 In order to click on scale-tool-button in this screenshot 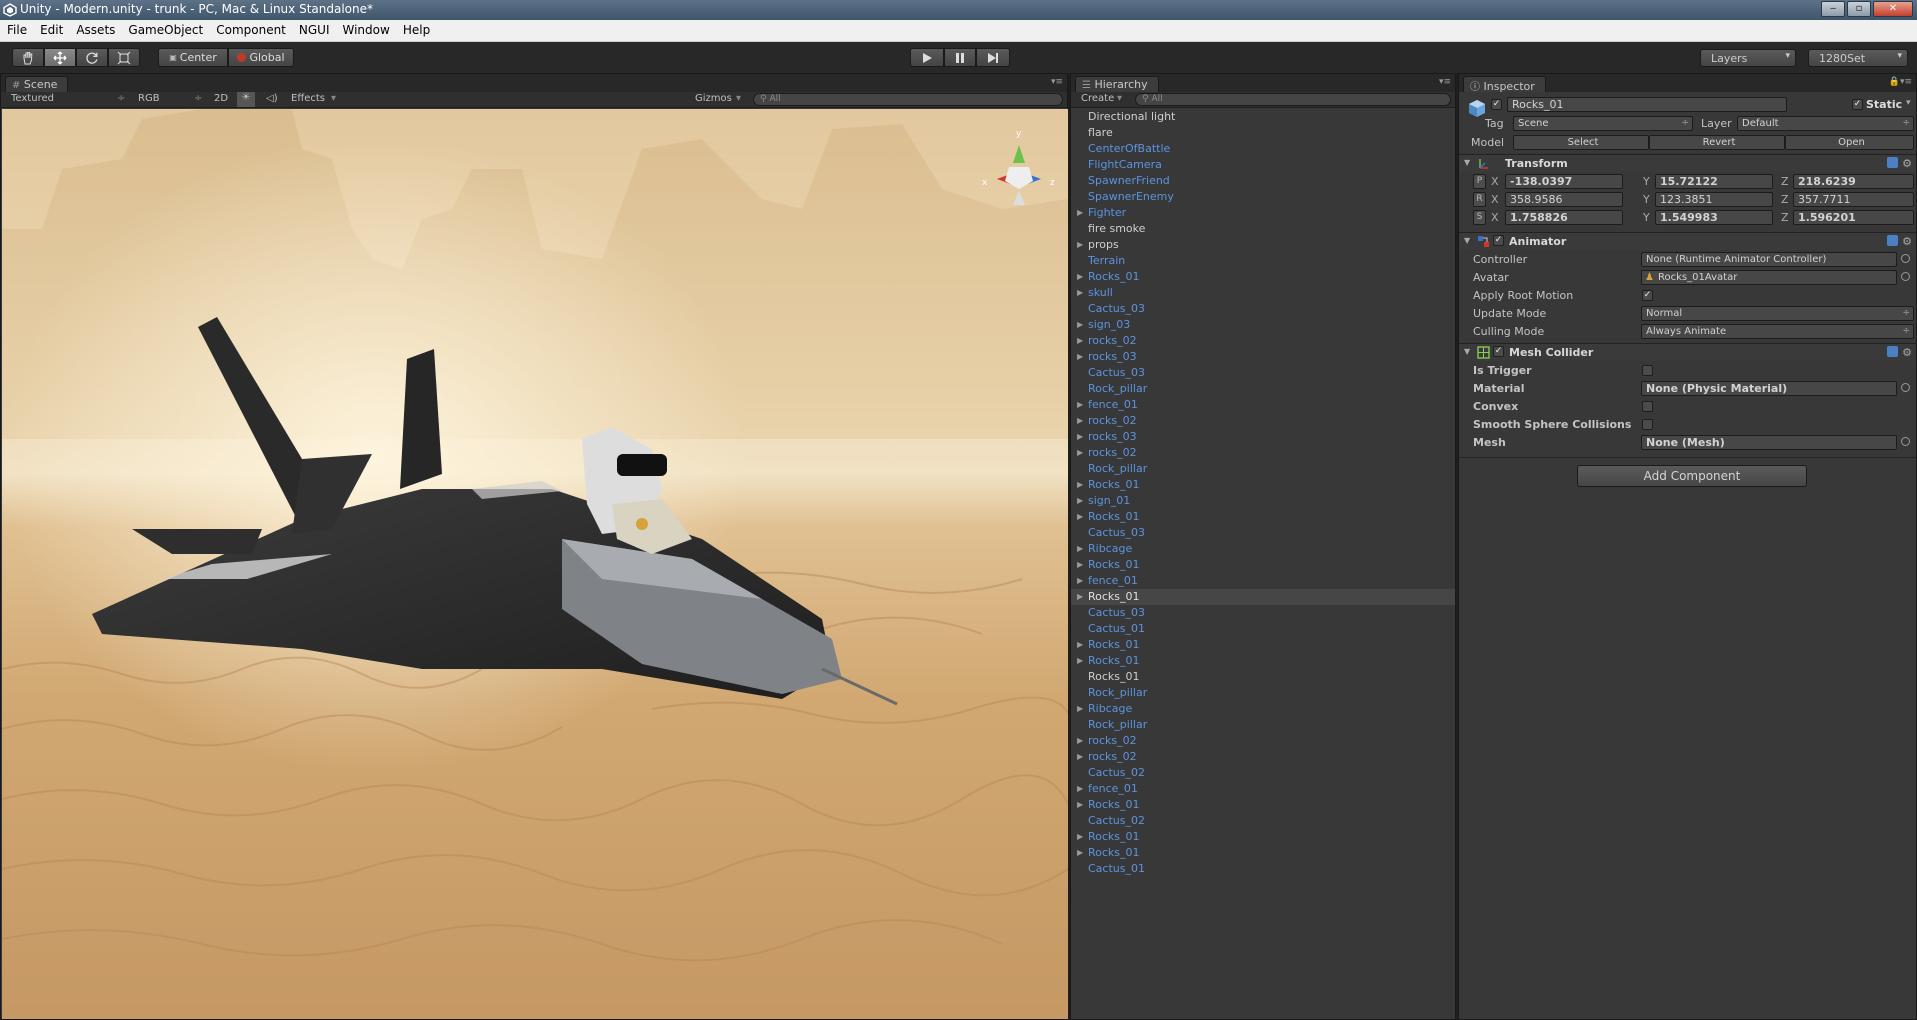, I will do `click(124, 57)`.